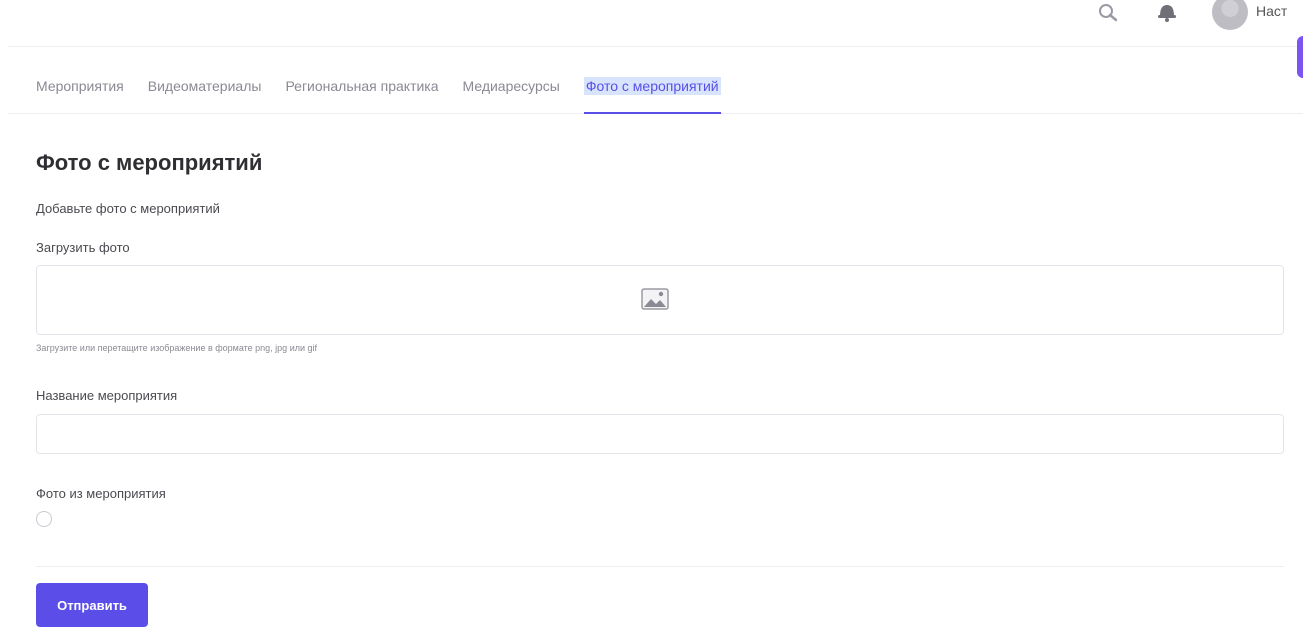  I want to click on image-icon, so click(655, 299).